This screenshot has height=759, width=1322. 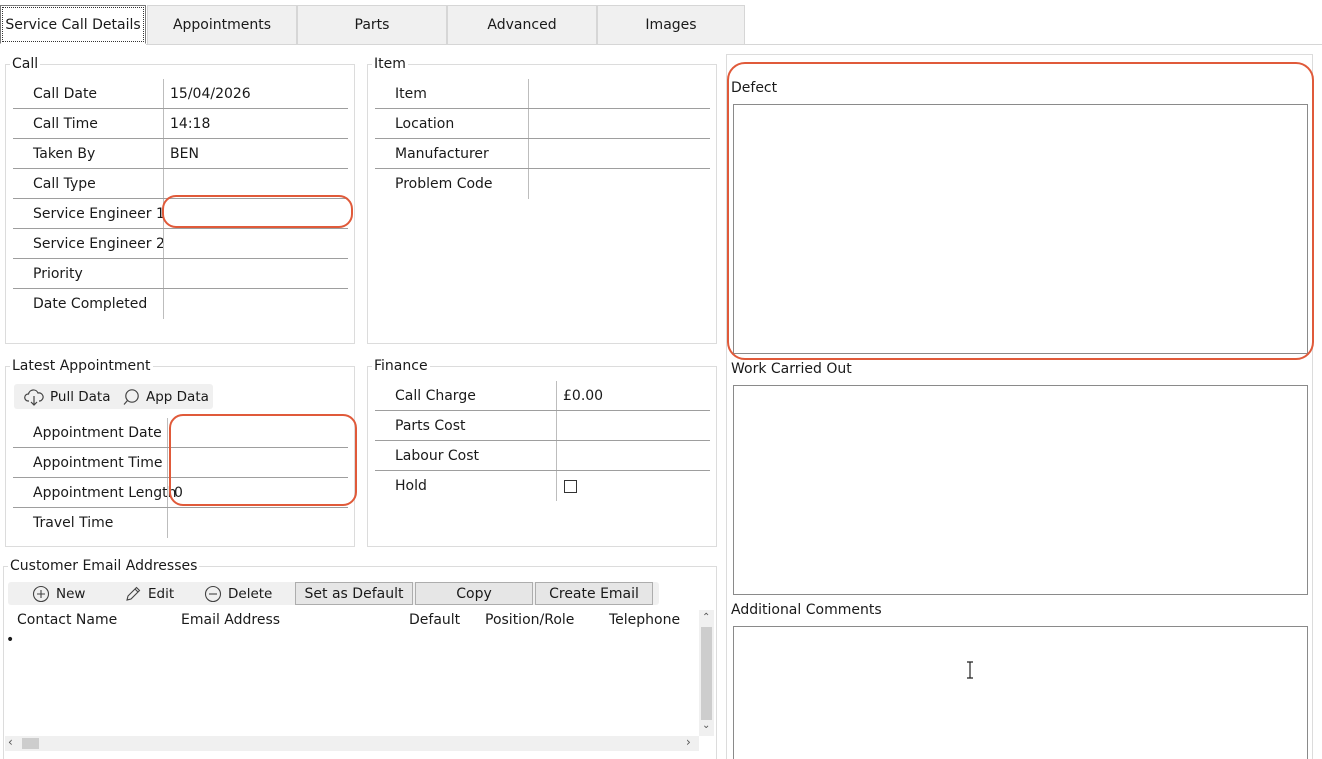 I want to click on copy-button: Copy, so click(x=474, y=593).